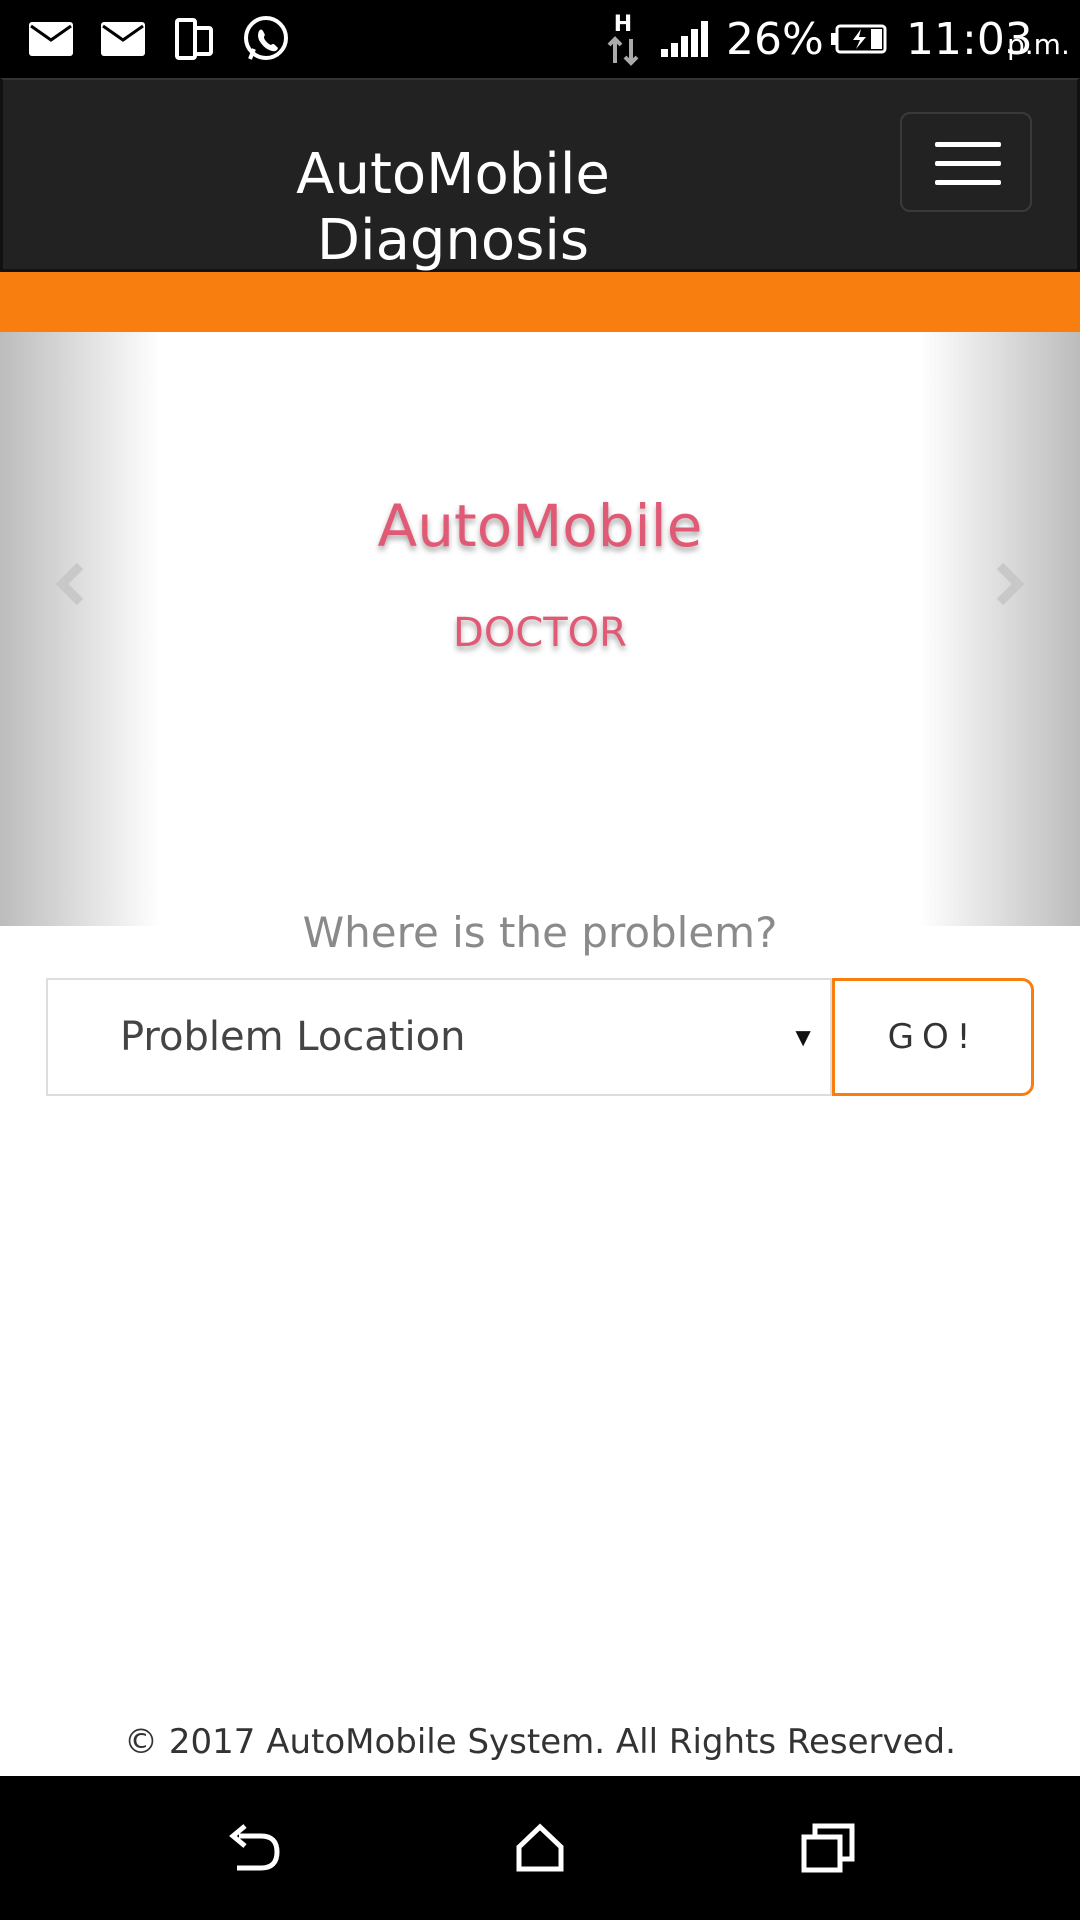  Describe the element at coordinates (685, 39) in the screenshot. I see `signal-icon` at that location.